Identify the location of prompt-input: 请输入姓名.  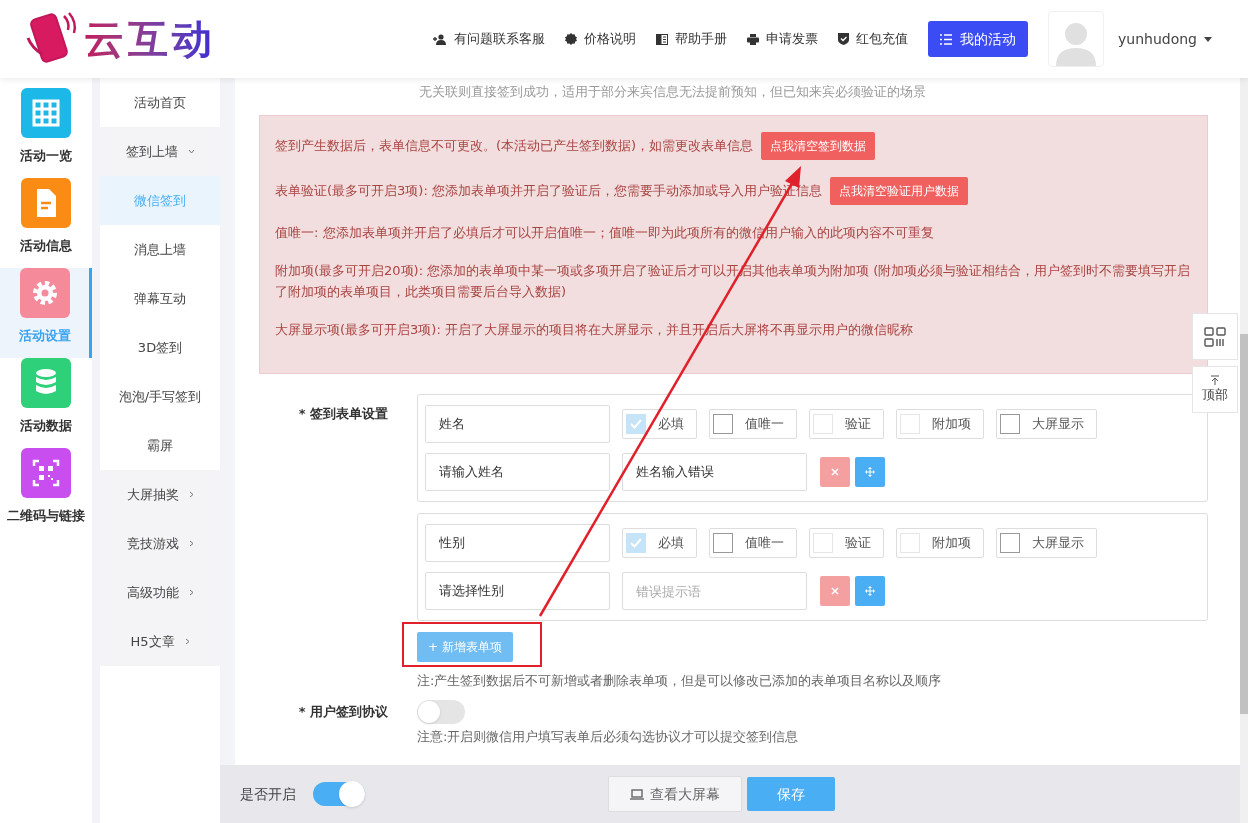
(517, 472).